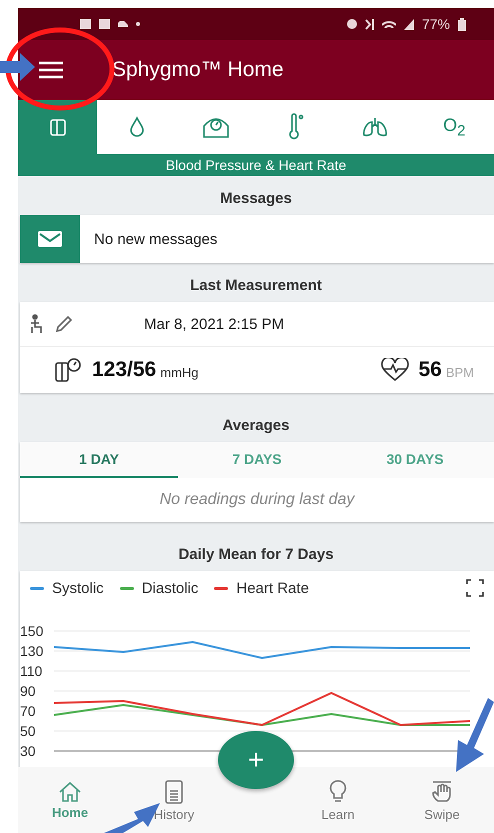 This screenshot has height=833, width=494. What do you see at coordinates (389, 24) in the screenshot?
I see `wifi-icon` at bounding box center [389, 24].